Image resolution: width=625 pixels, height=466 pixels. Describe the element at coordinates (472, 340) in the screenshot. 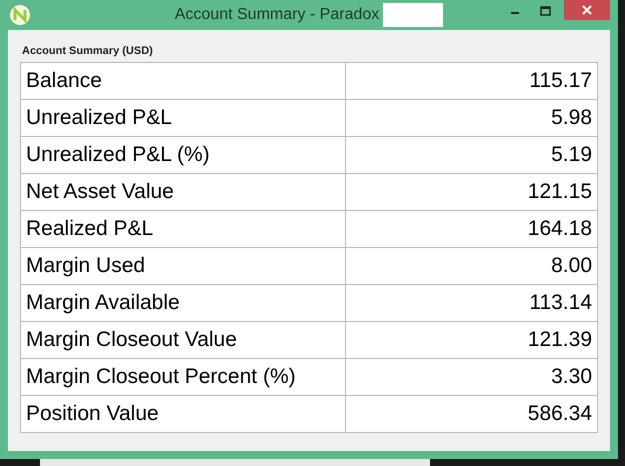

I see `row-value: 121.39` at that location.